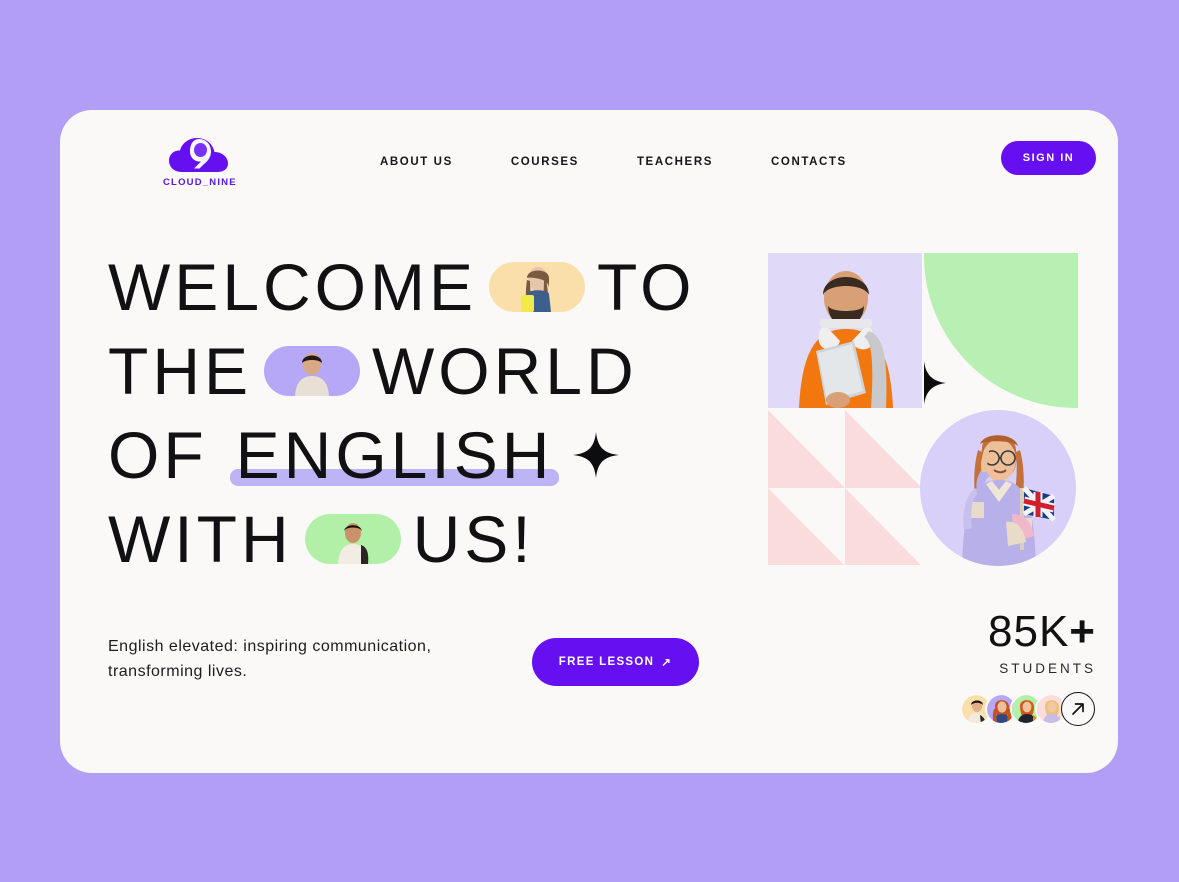 This screenshot has height=882, width=1179. Describe the element at coordinates (200, 182) in the screenshot. I see `brand-name: CLOUD_NINE` at that location.